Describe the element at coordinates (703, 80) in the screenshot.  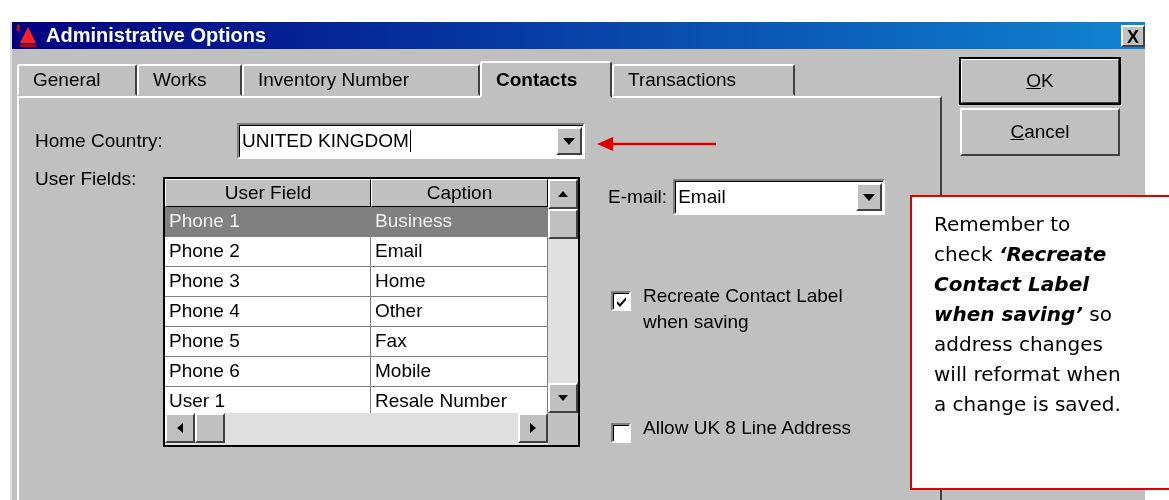
I see `tab: Transactions` at that location.